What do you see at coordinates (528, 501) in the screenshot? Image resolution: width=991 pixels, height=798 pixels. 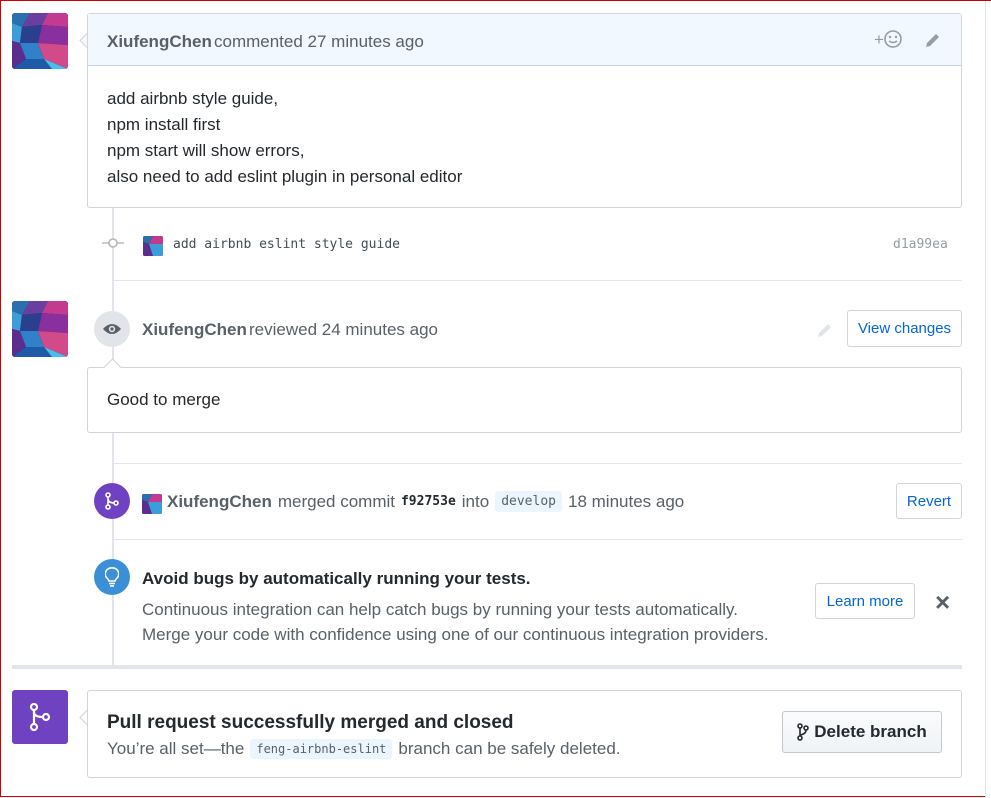 I see `merge-branch: develop` at bounding box center [528, 501].